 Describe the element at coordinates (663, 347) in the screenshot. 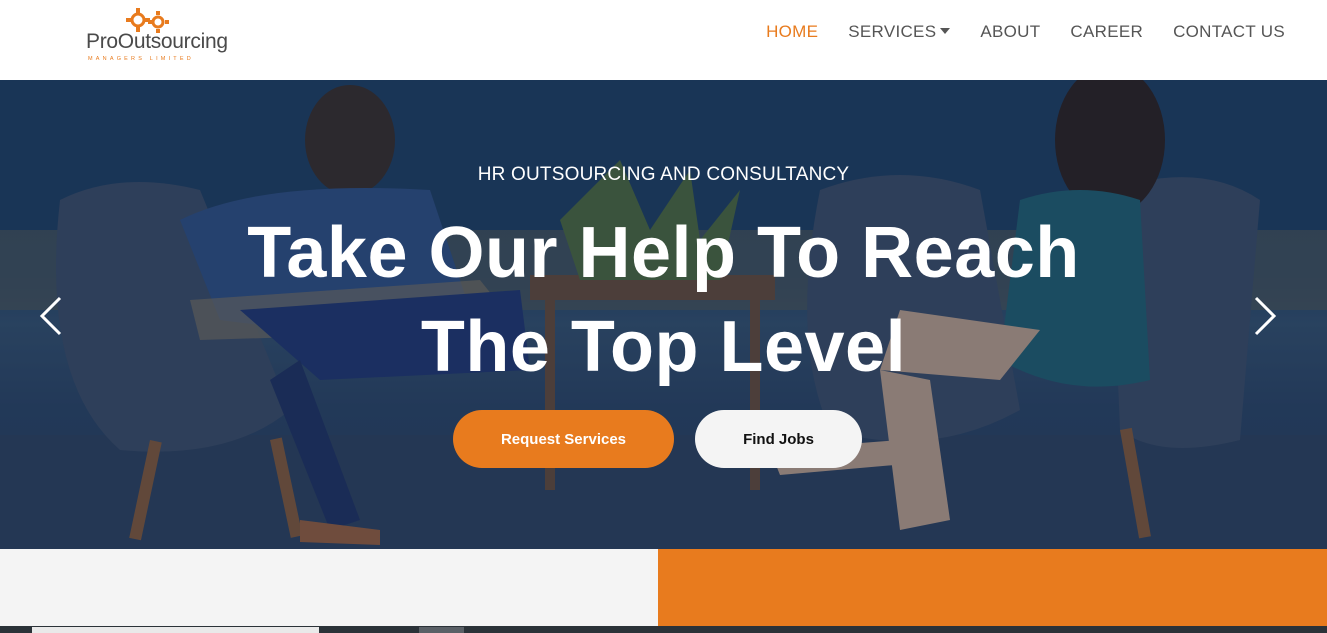

I see `hero-title-line-2: The Top Level` at that location.